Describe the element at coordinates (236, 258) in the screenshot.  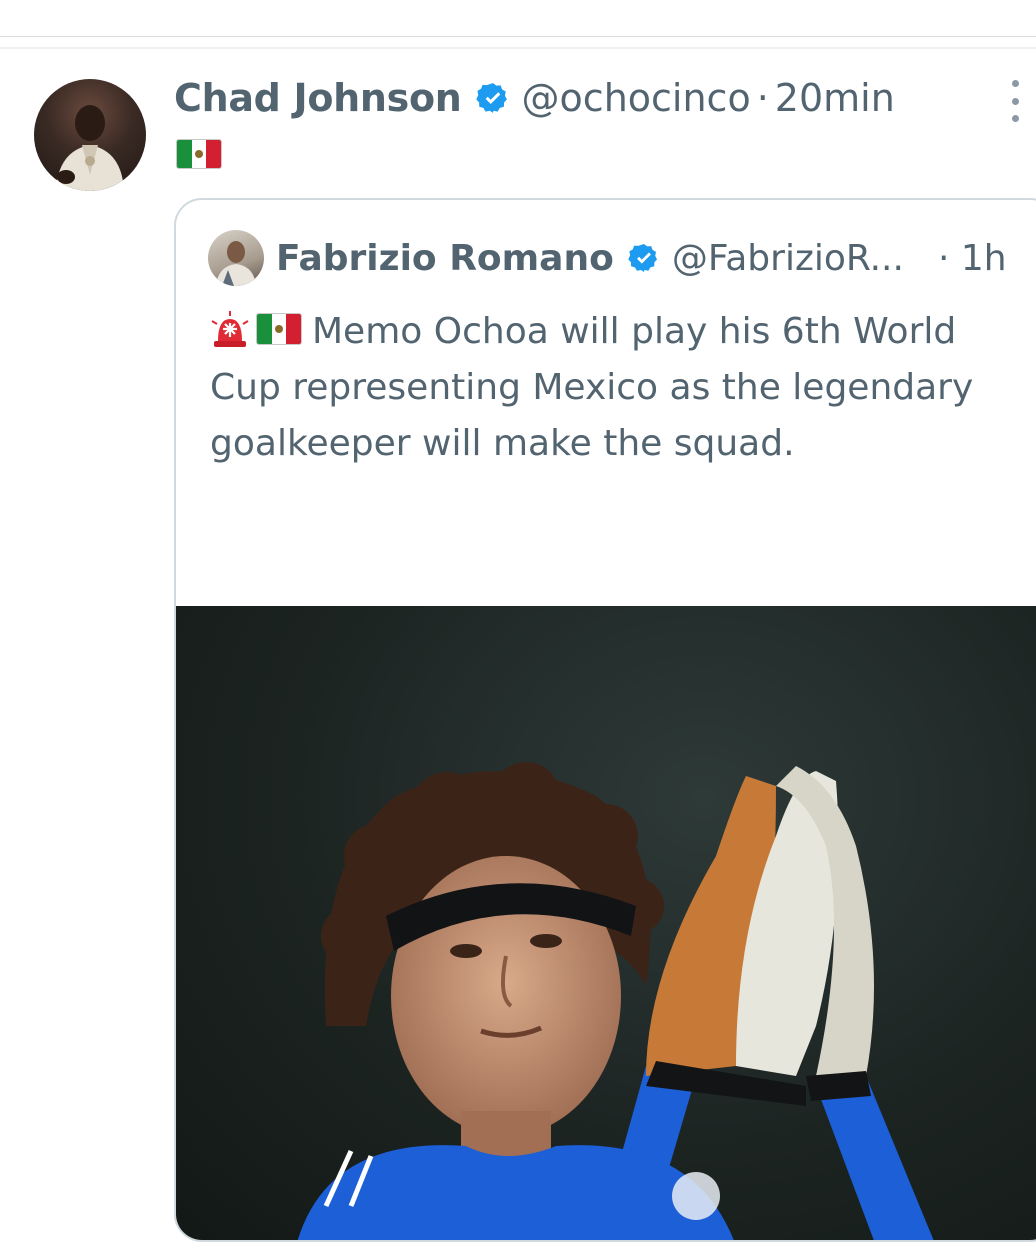
I see `quoted-author-avatar` at that location.